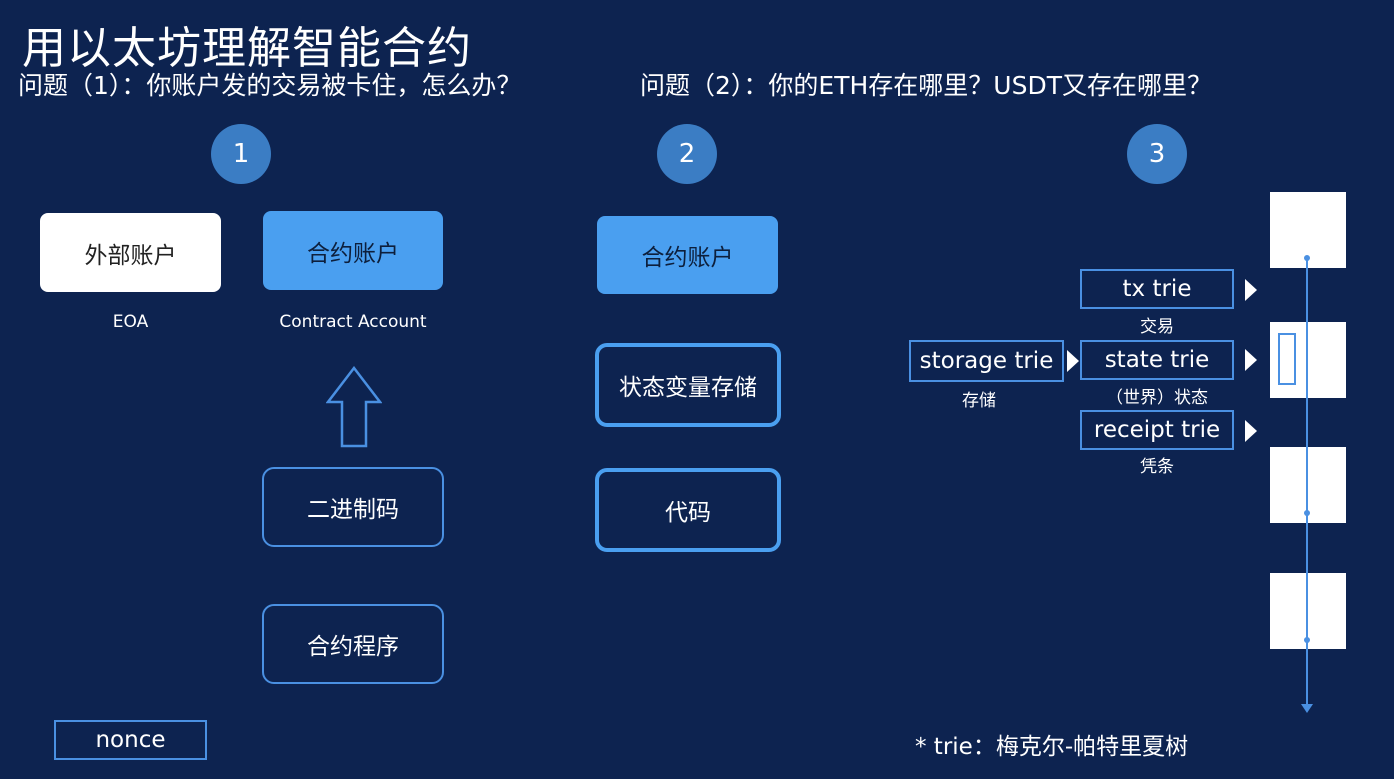  What do you see at coordinates (130, 252) in the screenshot?
I see `eoa-box: 外部账户` at bounding box center [130, 252].